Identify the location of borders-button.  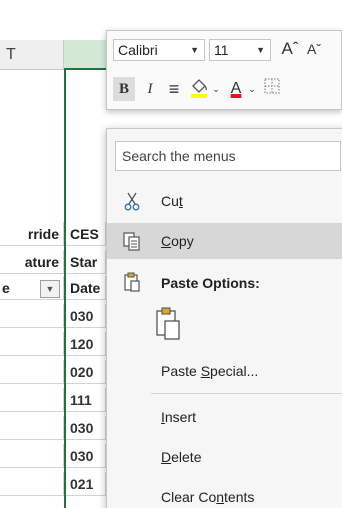
(272, 89).